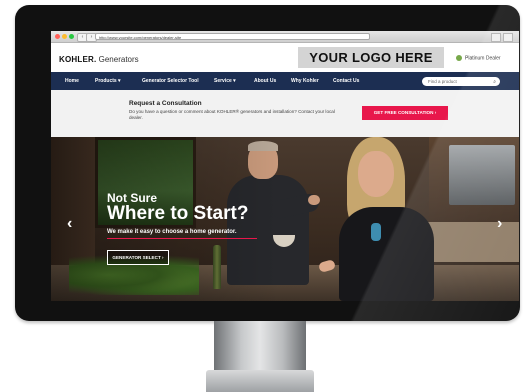 The height and width of the screenshot is (392, 523). What do you see at coordinates (483, 58) in the screenshot?
I see `dealer-label: Platinum Dealer` at bounding box center [483, 58].